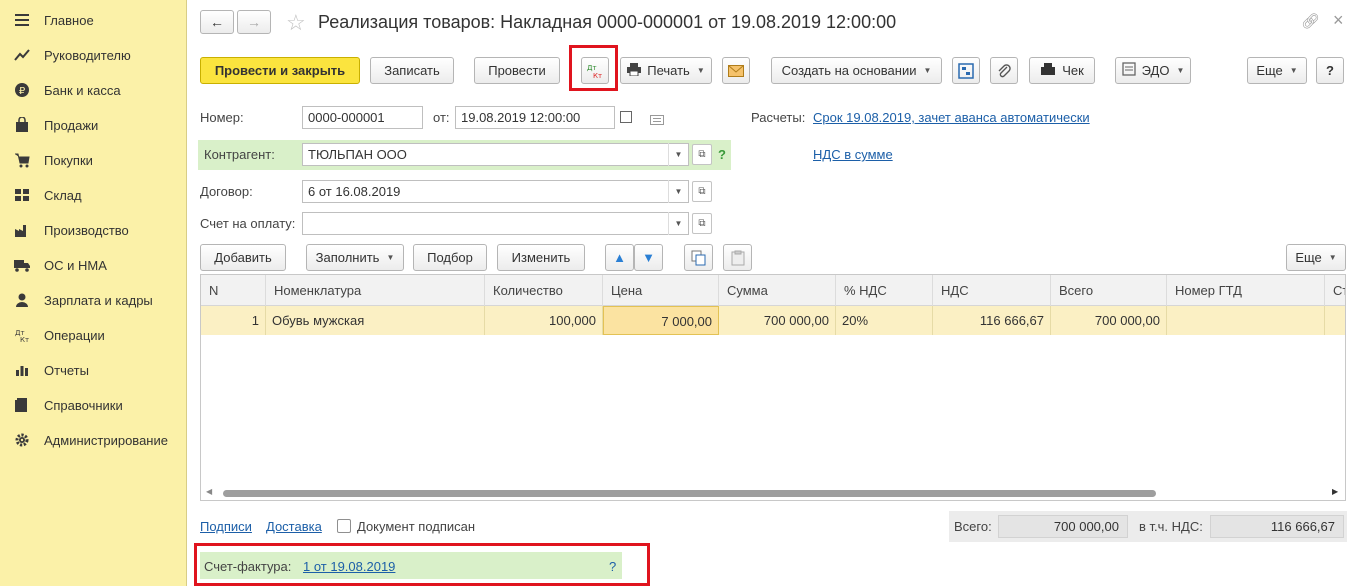  I want to click on fill-button: Заполнить ▼, so click(355, 257).